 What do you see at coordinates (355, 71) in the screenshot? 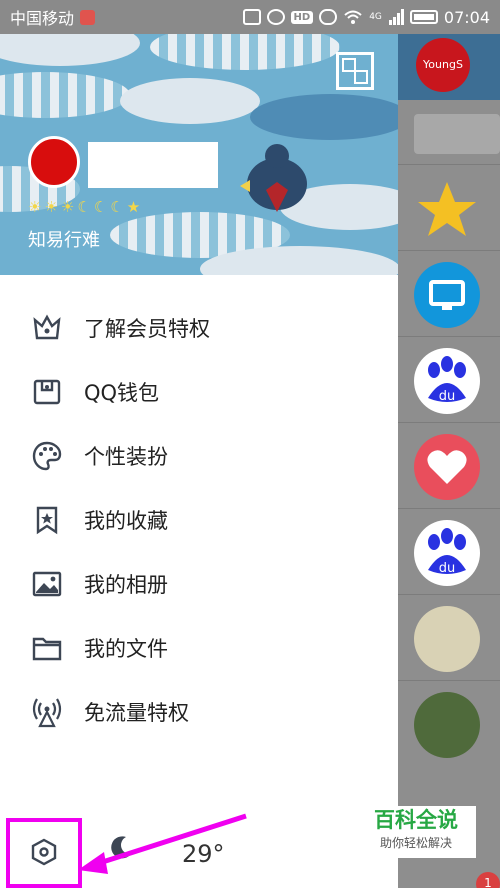
I see `qr-code-icon` at bounding box center [355, 71].